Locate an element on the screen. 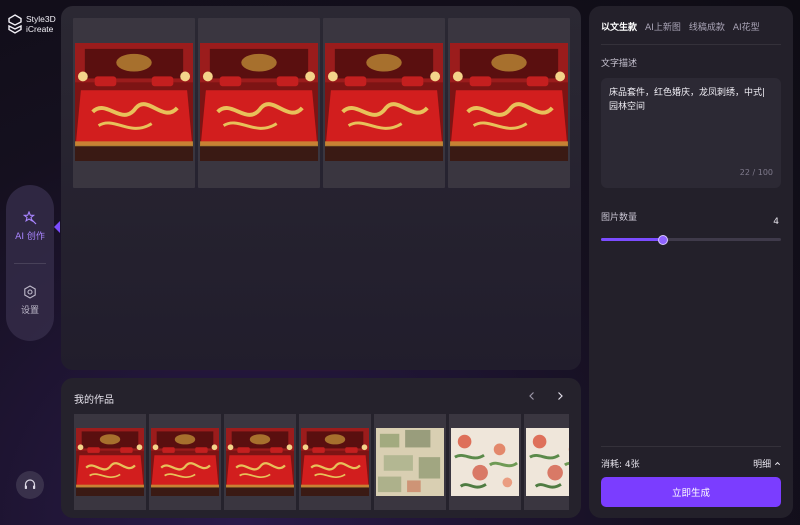 This screenshot has width=800, height=525. side-nav: AI 创作 设置 is located at coordinates (33, 263).